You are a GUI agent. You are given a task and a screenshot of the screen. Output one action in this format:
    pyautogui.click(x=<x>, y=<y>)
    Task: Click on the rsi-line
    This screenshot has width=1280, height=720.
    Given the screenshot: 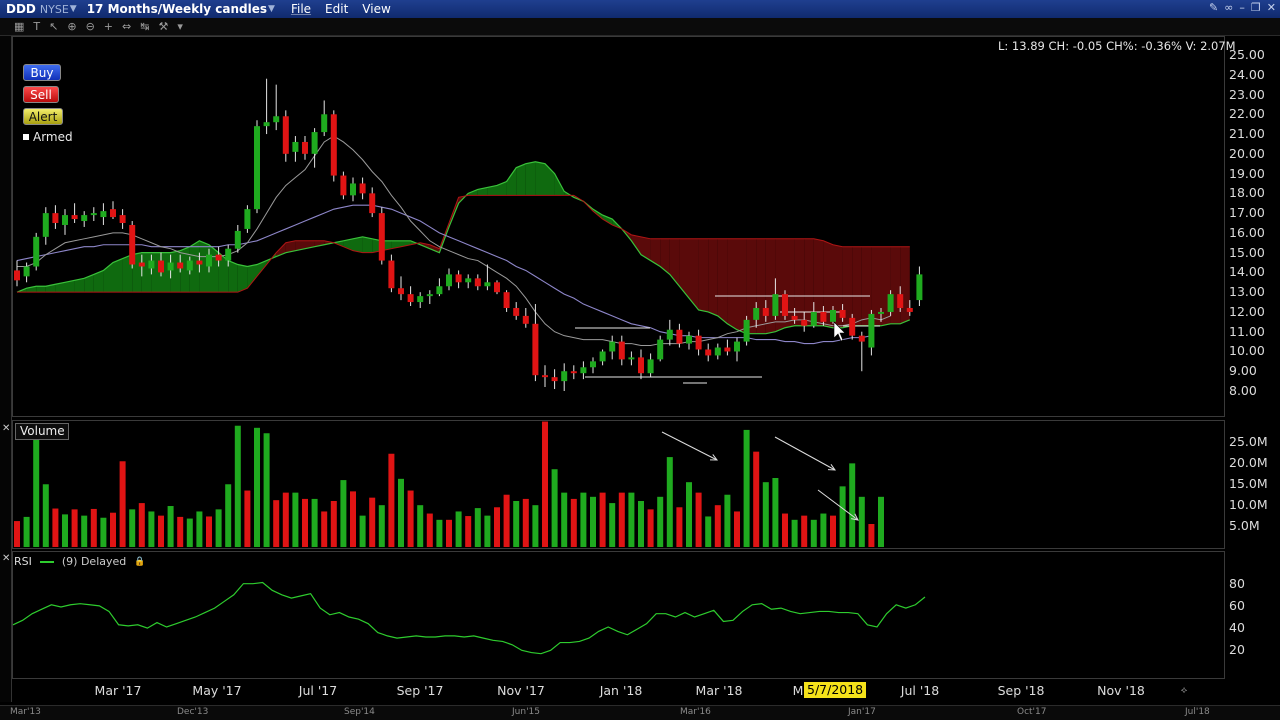 What is the action you would take?
    pyautogui.click(x=469, y=618)
    